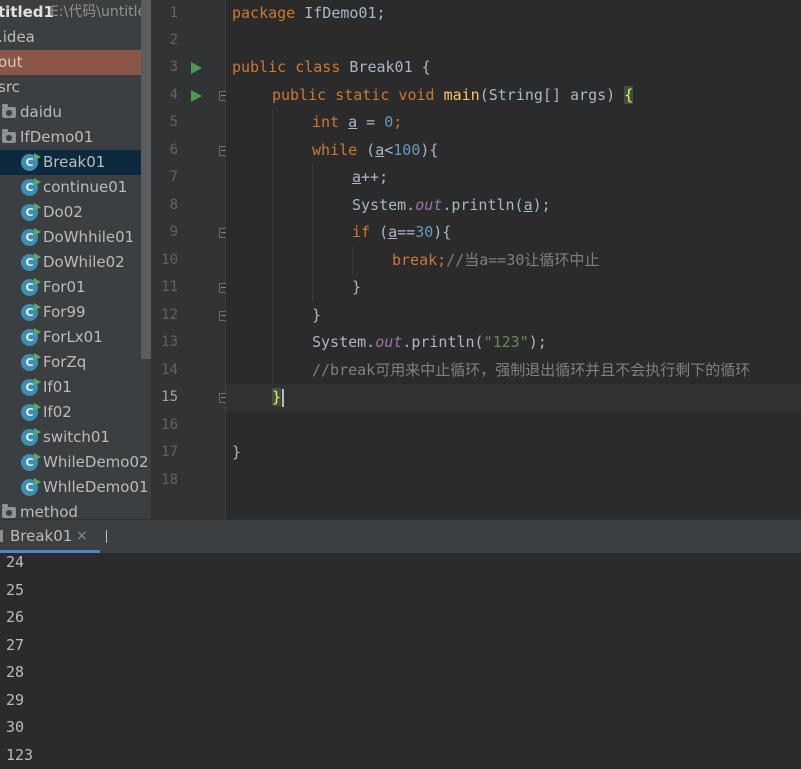 This screenshot has height=769, width=801. Describe the element at coordinates (402, 232) in the screenshot. I see `code-line-9: if (a==30){` at that location.